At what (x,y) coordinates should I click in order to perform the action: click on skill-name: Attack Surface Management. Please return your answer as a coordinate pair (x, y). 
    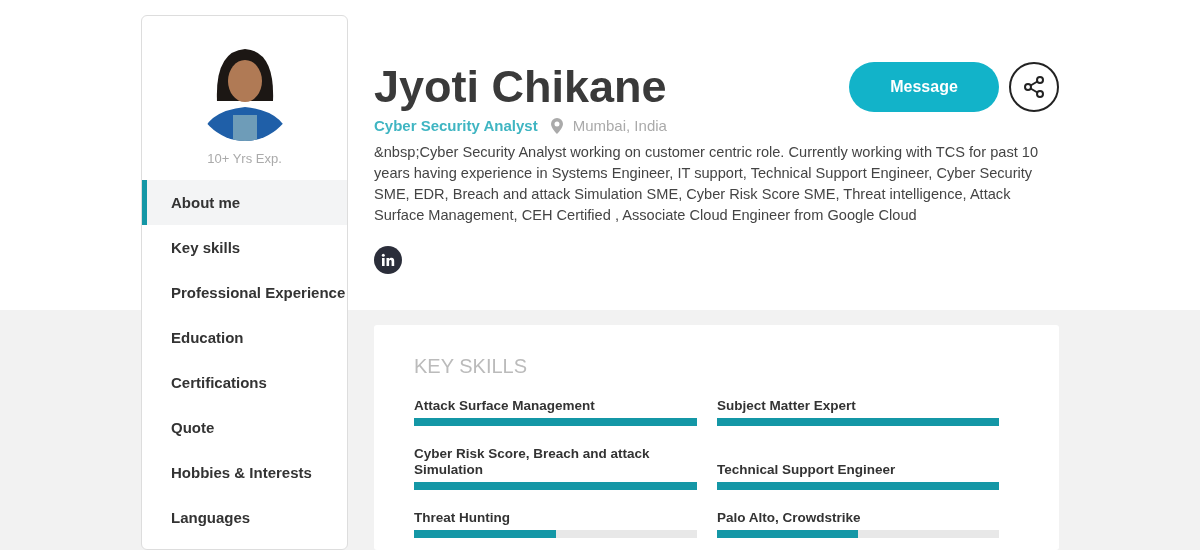
    Looking at the image, I should click on (505, 406).